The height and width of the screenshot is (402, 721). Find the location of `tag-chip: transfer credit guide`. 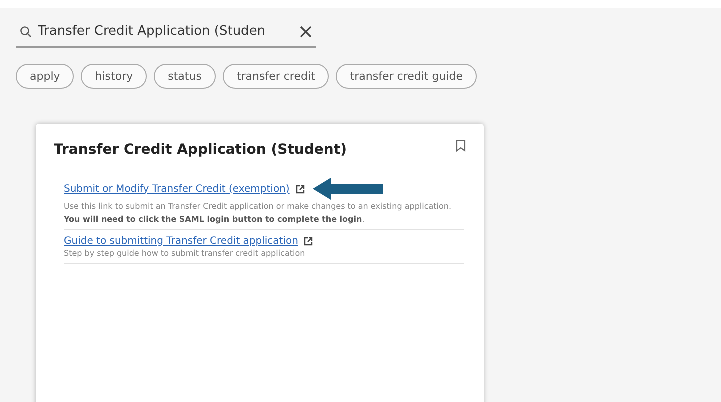

tag-chip: transfer credit guide is located at coordinates (406, 76).